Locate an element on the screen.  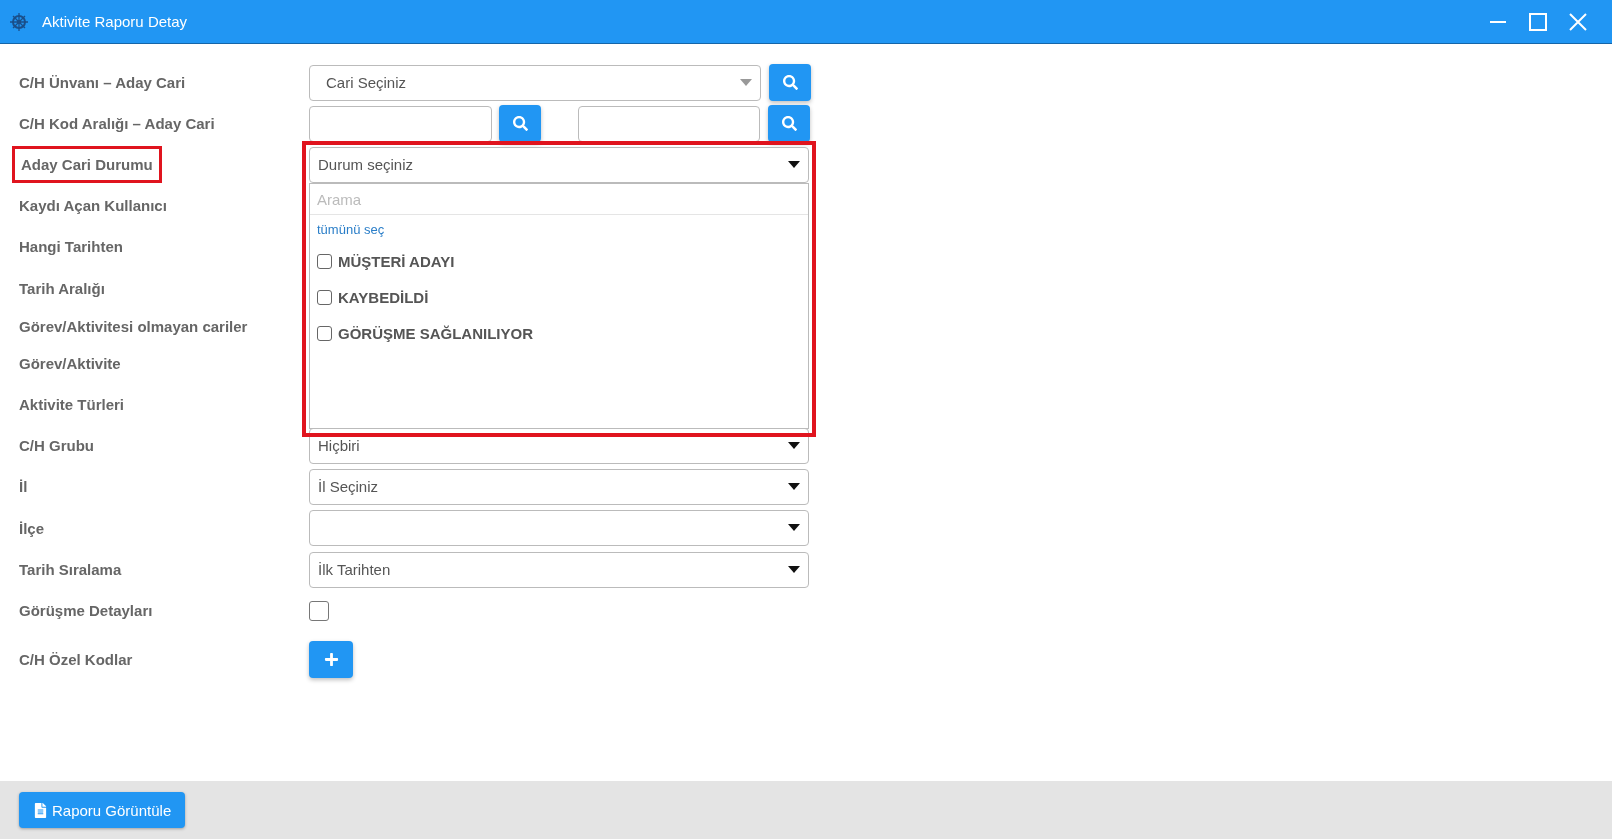
add-button is located at coordinates (331, 659).